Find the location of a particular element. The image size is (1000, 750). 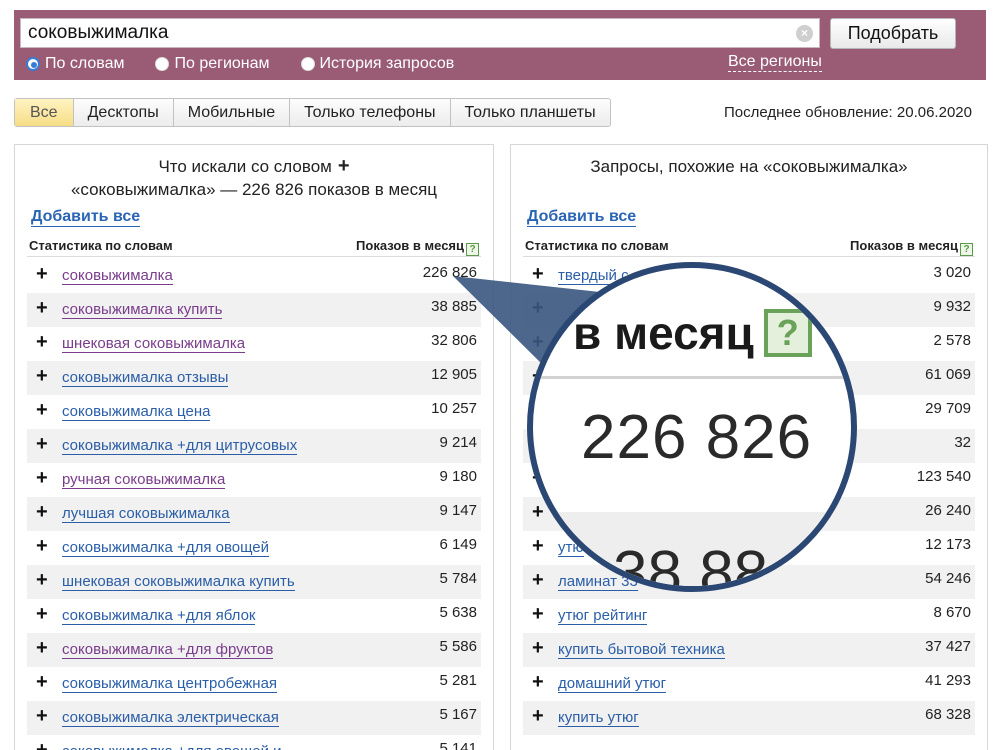

last-update-text: Последнее обновление: 20.06.2020 is located at coordinates (848, 112).